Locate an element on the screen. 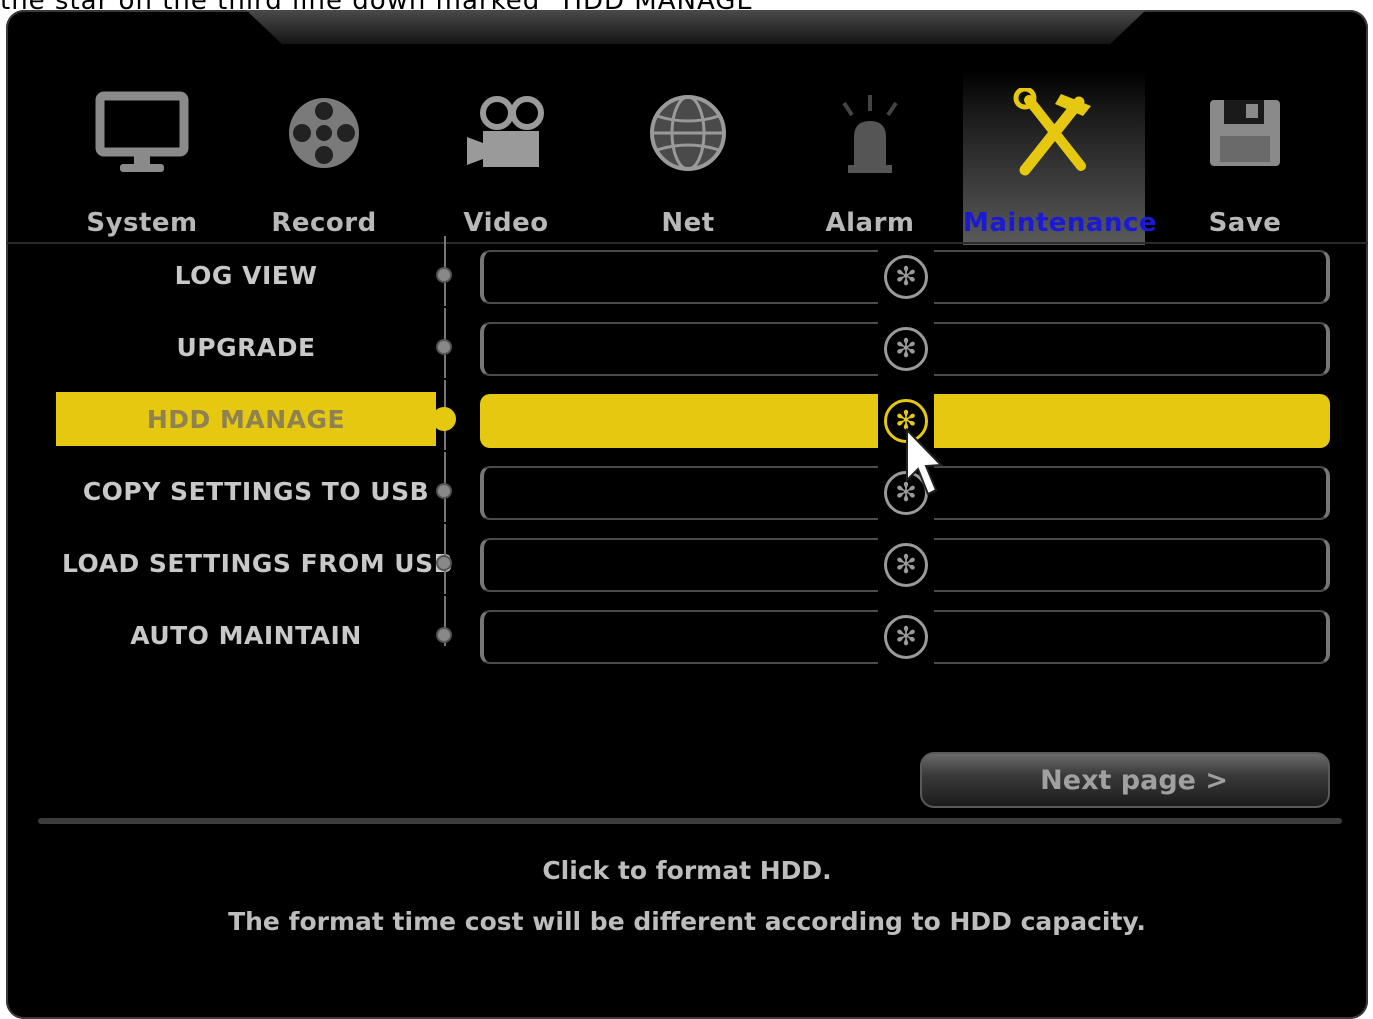 The width and height of the screenshot is (1373, 1019). tab-save-label: Save is located at coordinates (1245, 223).